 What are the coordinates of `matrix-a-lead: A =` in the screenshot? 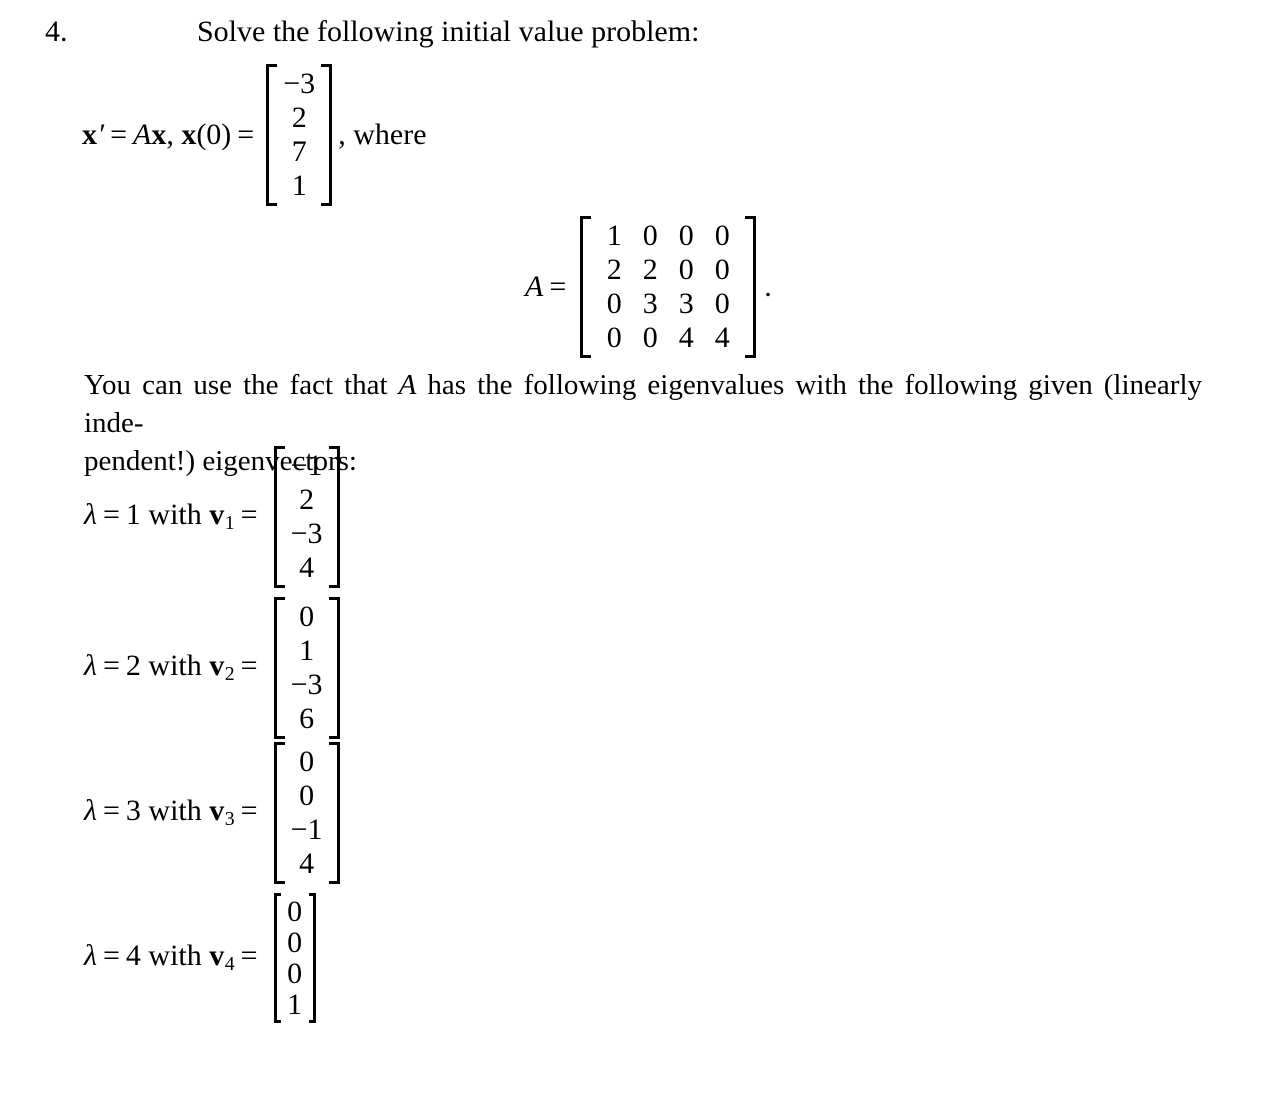 It's located at (552, 287).